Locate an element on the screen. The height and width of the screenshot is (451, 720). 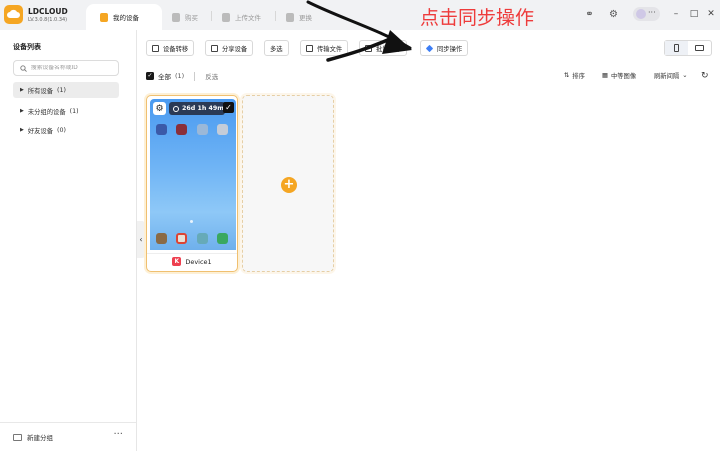
selection-bar: ✓ 全部 (1) 反选 is located at coordinates (182, 76).